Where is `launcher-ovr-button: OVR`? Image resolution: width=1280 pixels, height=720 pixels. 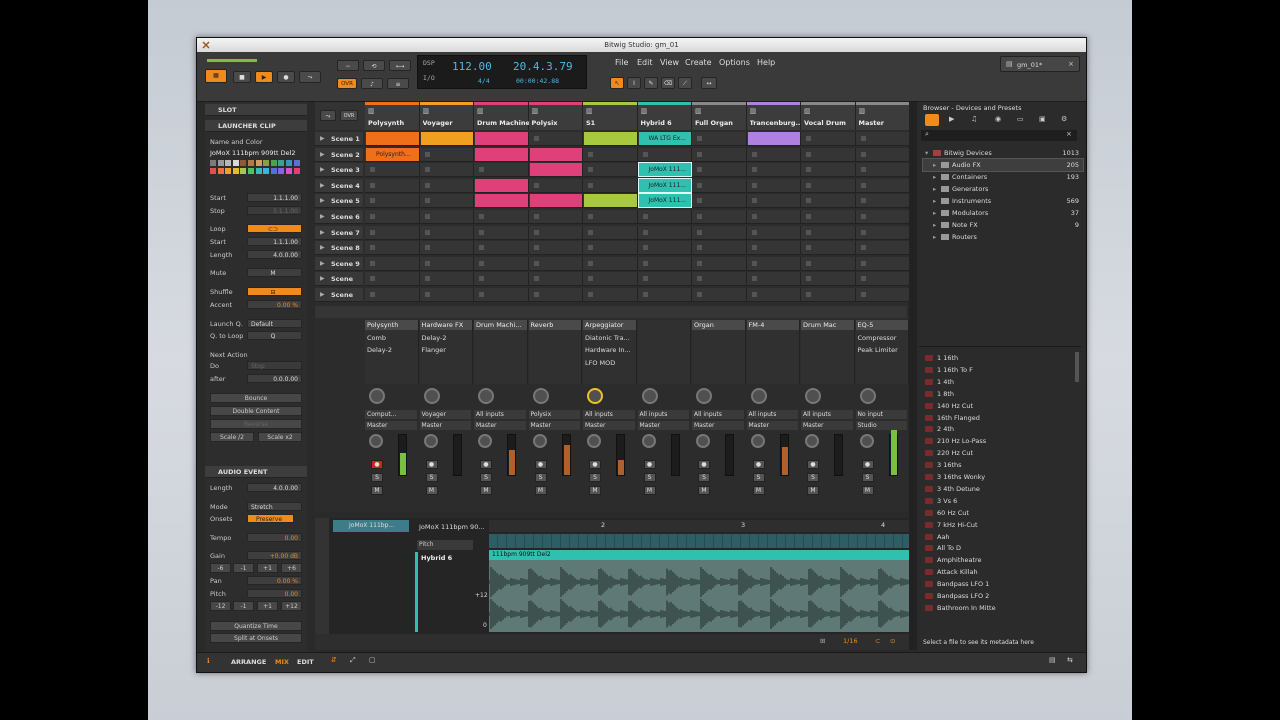
launcher-ovr-button: OVR is located at coordinates (349, 115).